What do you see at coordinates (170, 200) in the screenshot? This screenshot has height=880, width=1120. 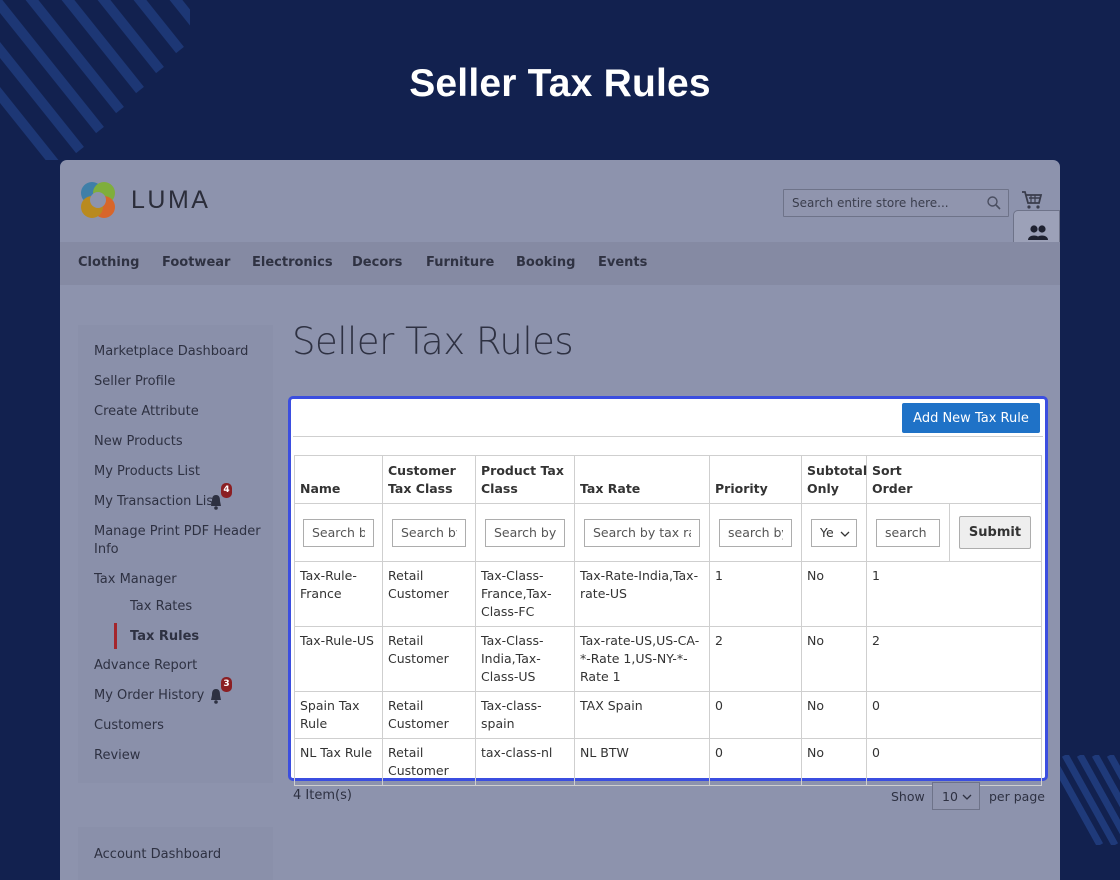 I see `logo-text: LUMA` at bounding box center [170, 200].